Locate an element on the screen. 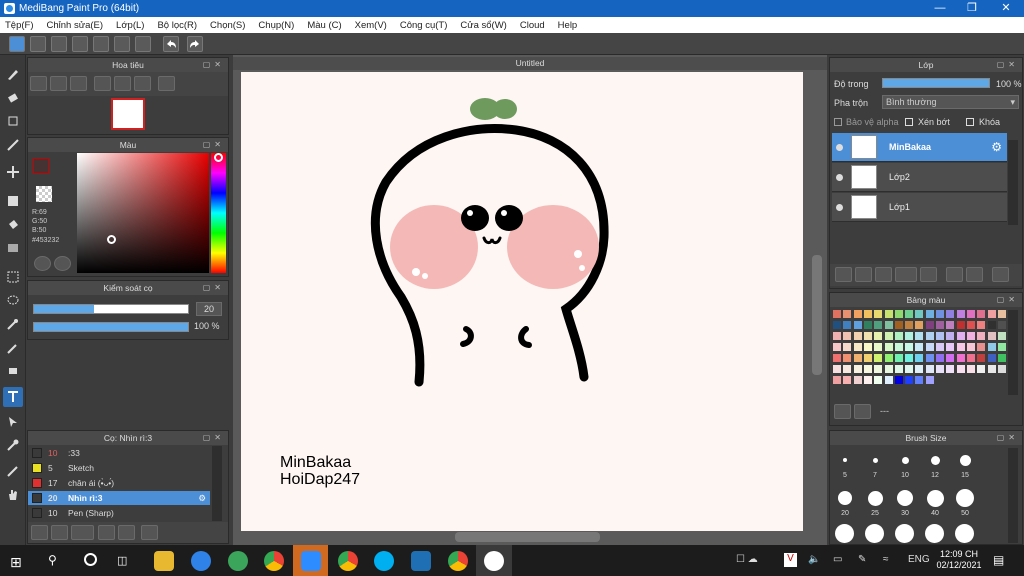 The image size is (1024, 576). panel-controls-icon: ▢✕ is located at coordinates (214, 145).